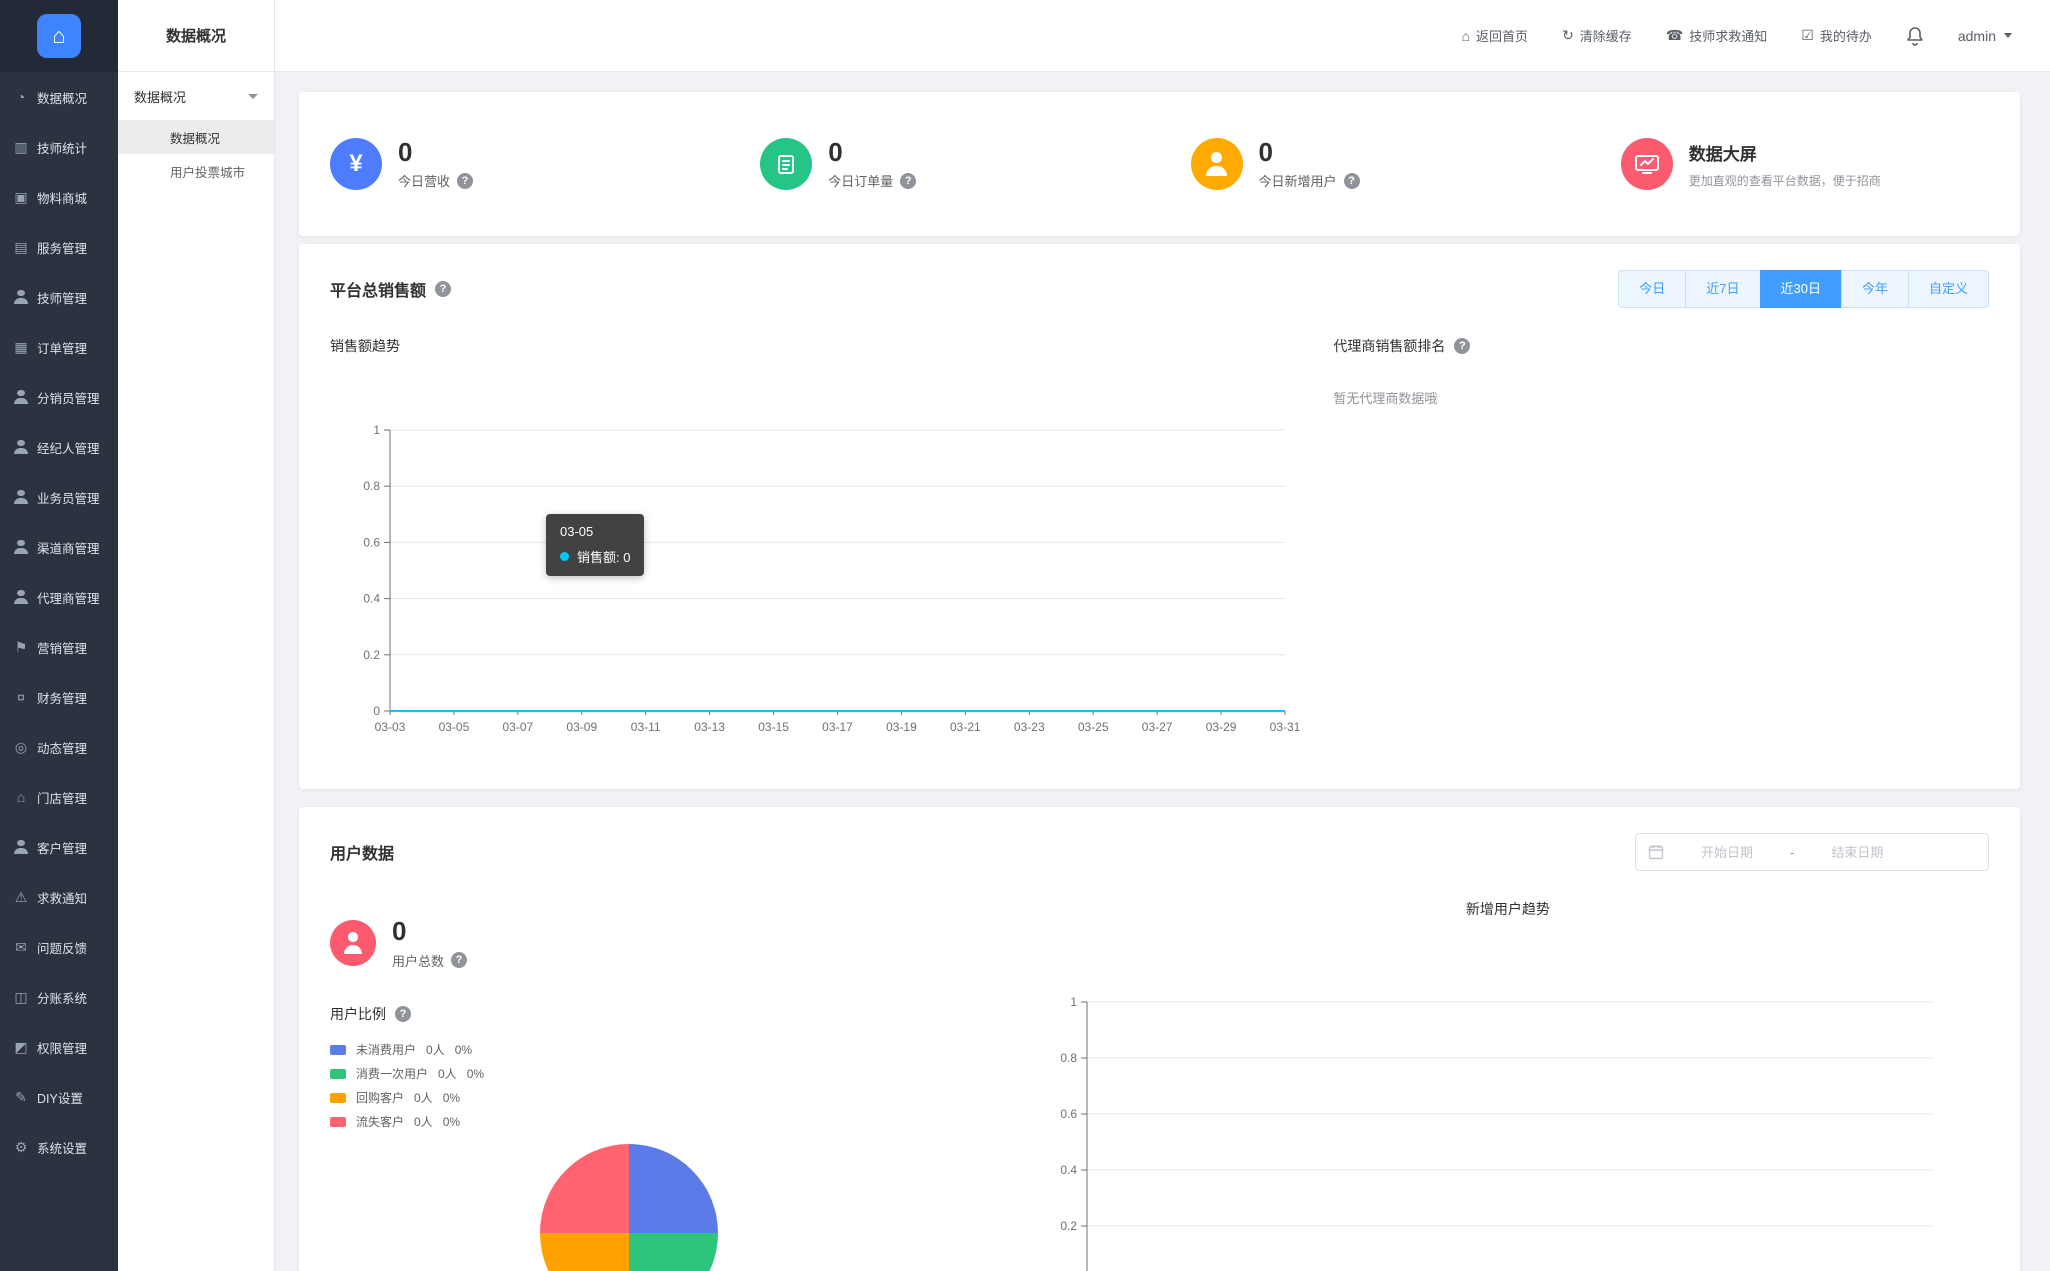 The height and width of the screenshot is (1271, 2050). What do you see at coordinates (59, 947) in the screenshot?
I see `sidebar-item-feedback: ✉ 问题反馈` at bounding box center [59, 947].